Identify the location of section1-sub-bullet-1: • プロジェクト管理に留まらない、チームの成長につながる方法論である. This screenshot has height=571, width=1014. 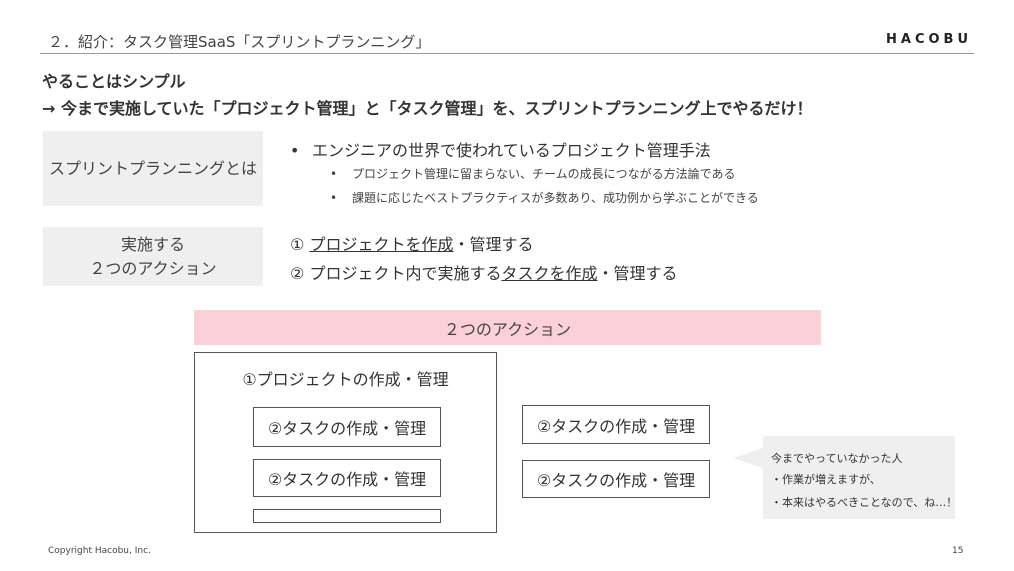
(533, 173).